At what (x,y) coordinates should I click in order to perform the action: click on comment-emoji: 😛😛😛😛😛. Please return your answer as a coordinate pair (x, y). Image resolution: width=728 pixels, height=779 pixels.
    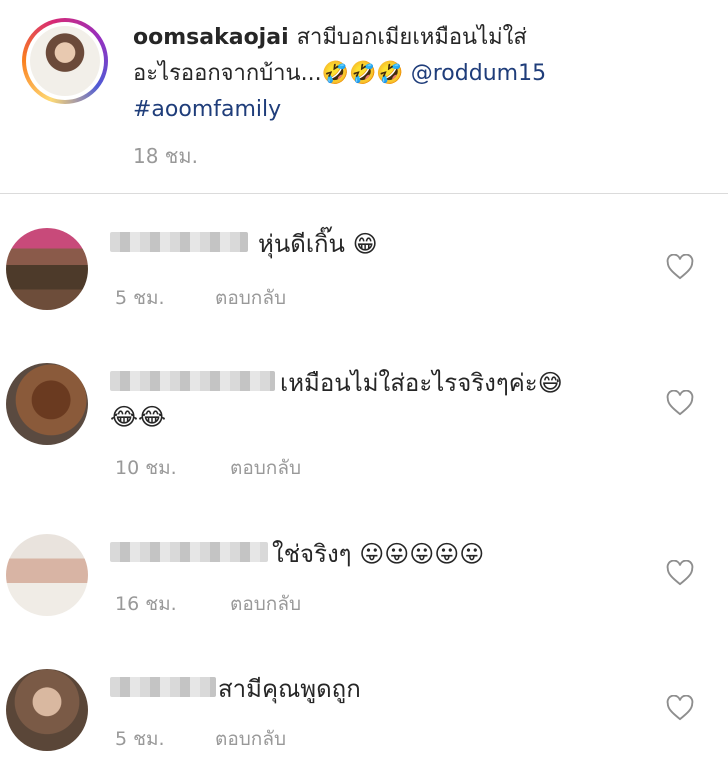
    Looking at the image, I should click on (422, 554).